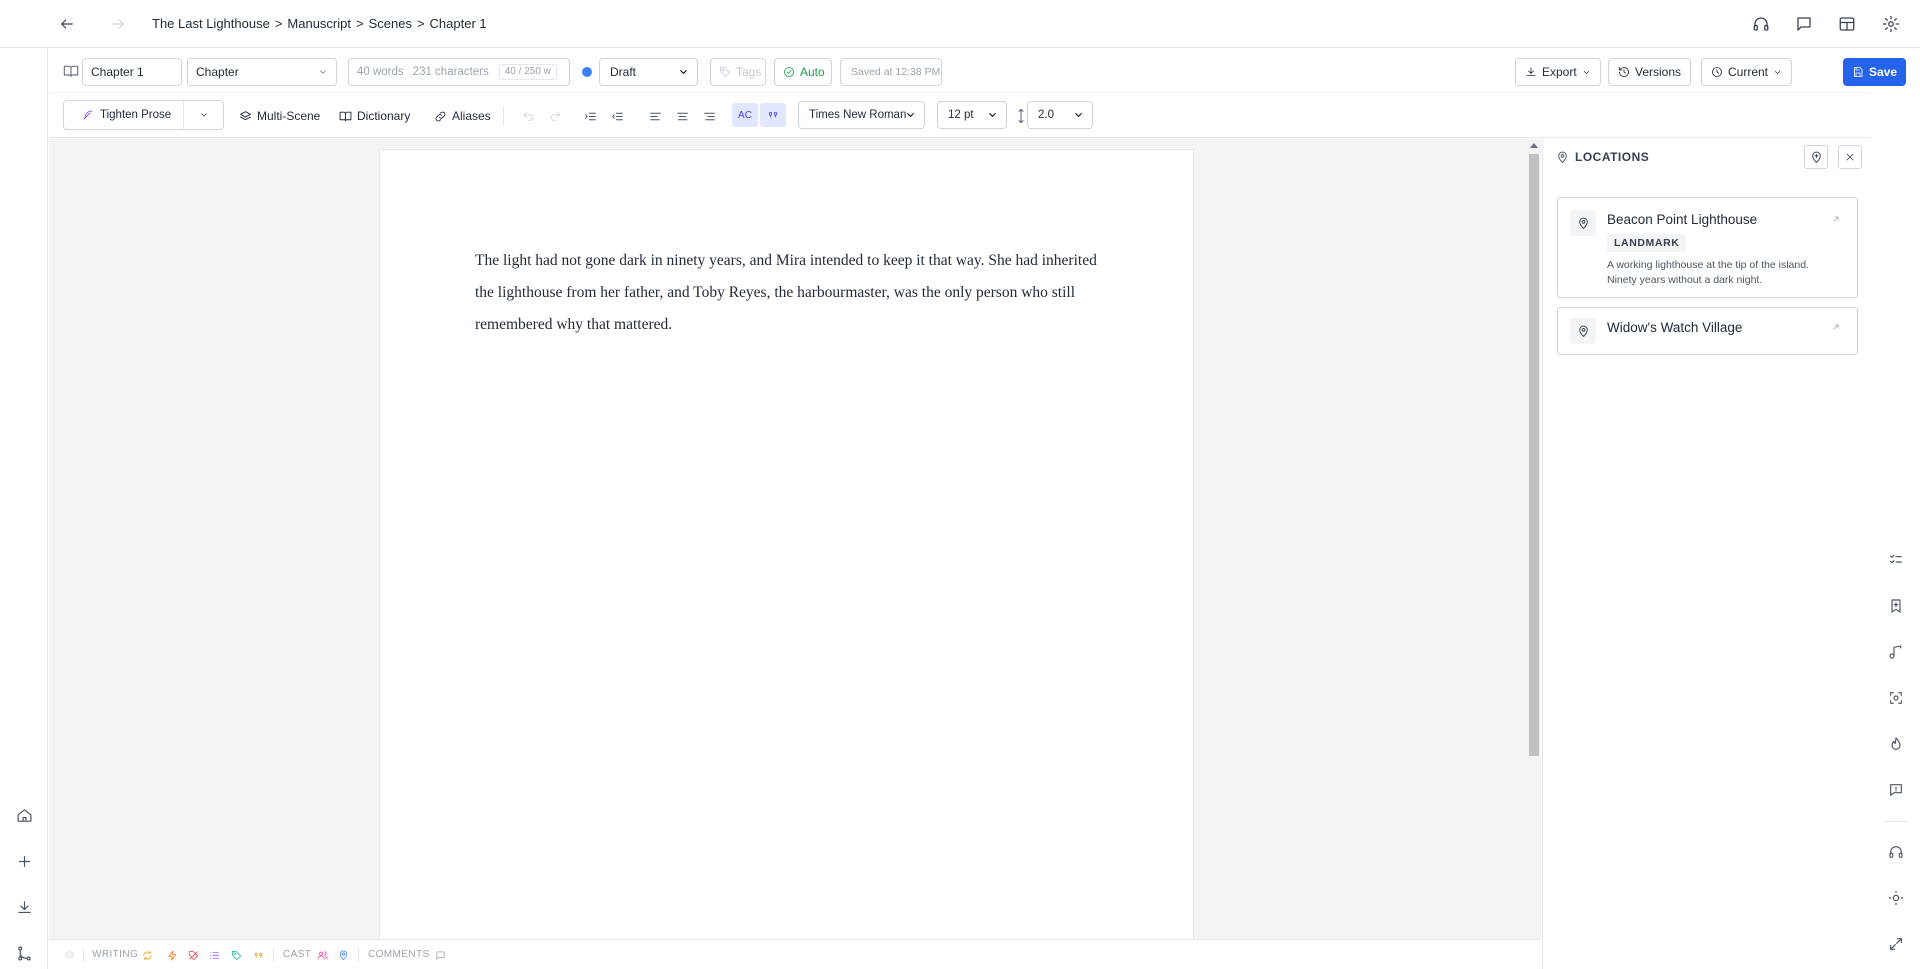 This screenshot has width=1920, height=969. I want to click on bookmark-add-icon, so click(1896, 606).